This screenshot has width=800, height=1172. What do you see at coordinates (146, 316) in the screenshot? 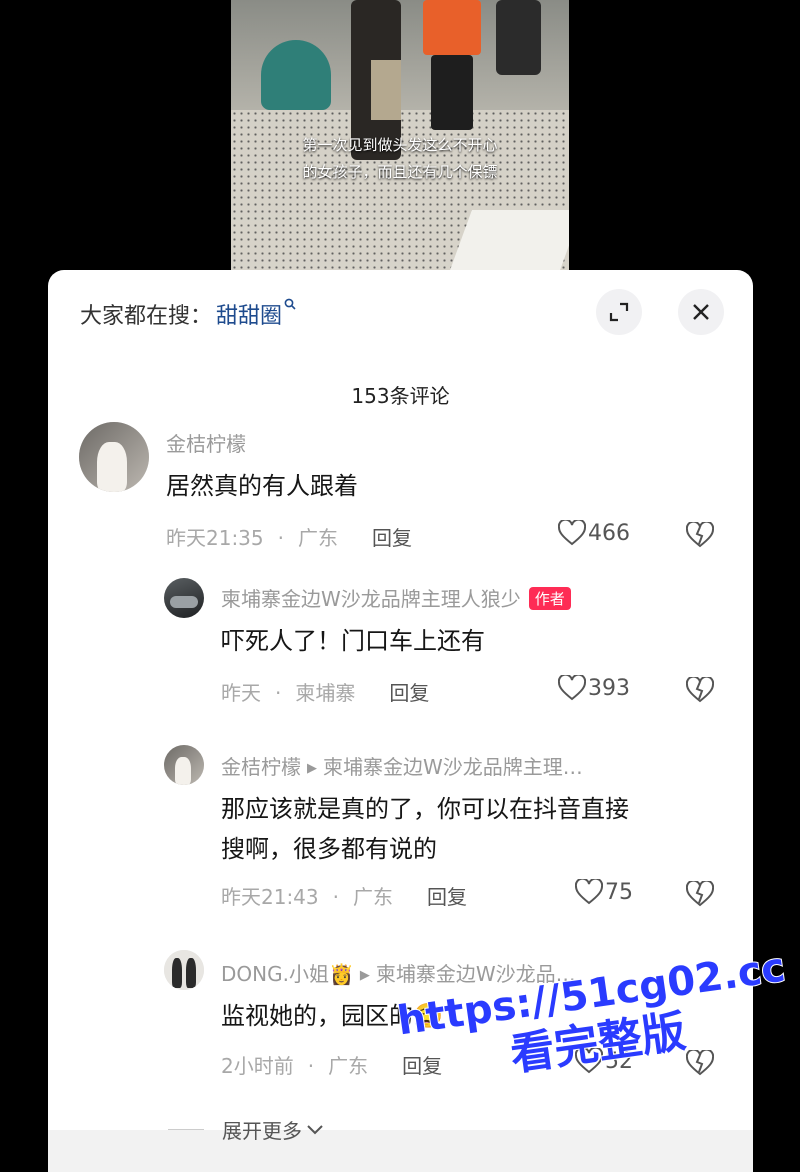
I see `search-prefix: 大家都在搜：` at bounding box center [146, 316].